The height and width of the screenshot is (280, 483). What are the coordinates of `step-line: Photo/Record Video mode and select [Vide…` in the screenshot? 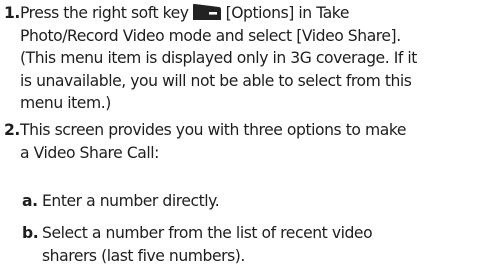 It's located at (210, 35).